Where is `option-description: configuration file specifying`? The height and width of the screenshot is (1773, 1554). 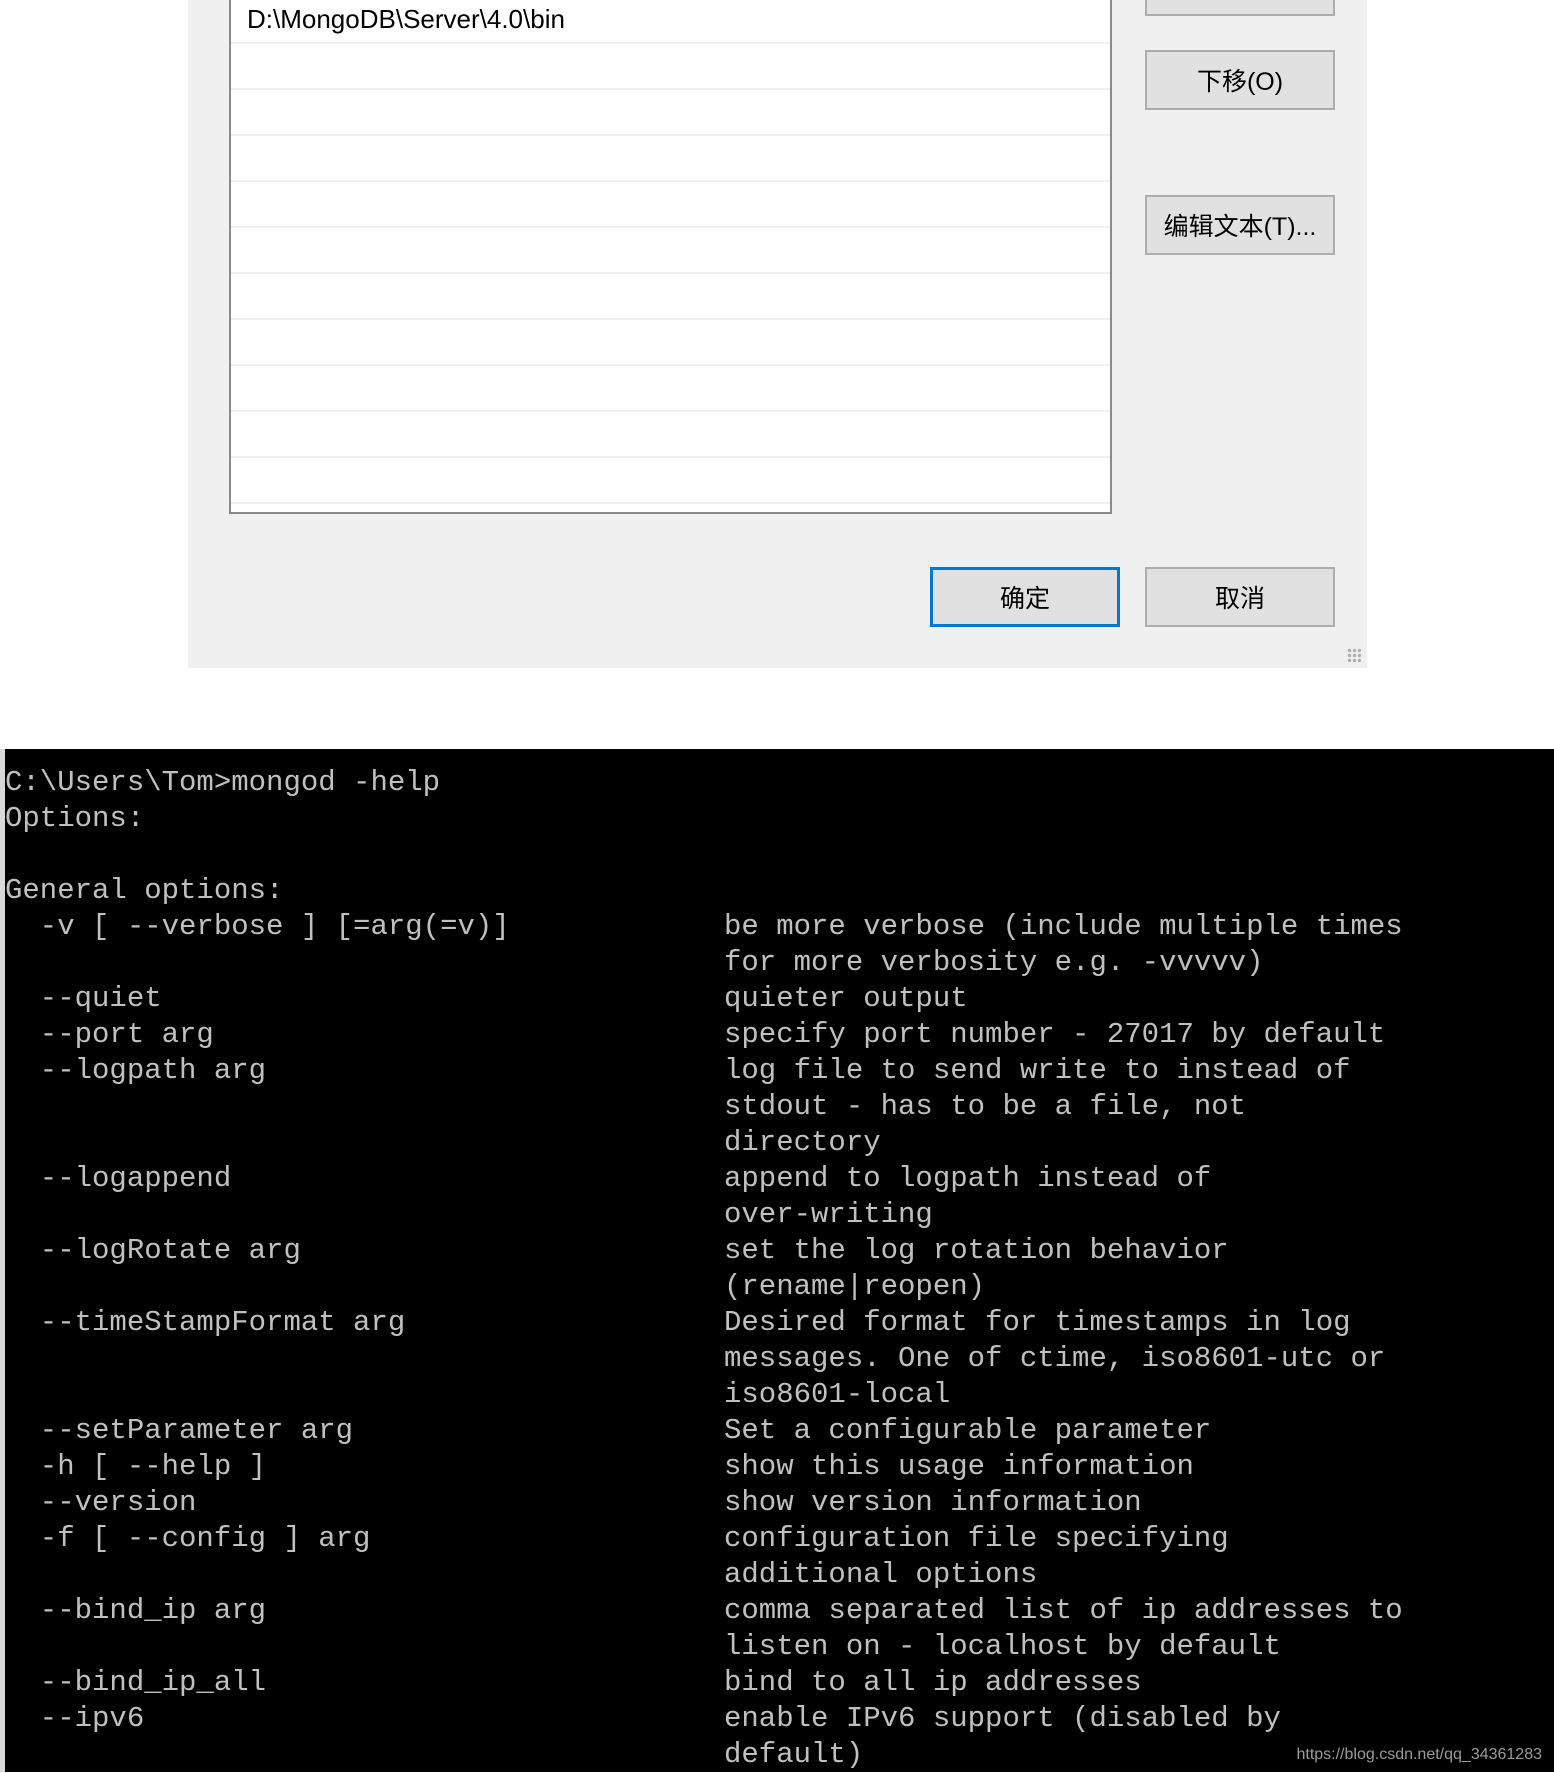
option-description: configuration file specifying is located at coordinates (976, 1538).